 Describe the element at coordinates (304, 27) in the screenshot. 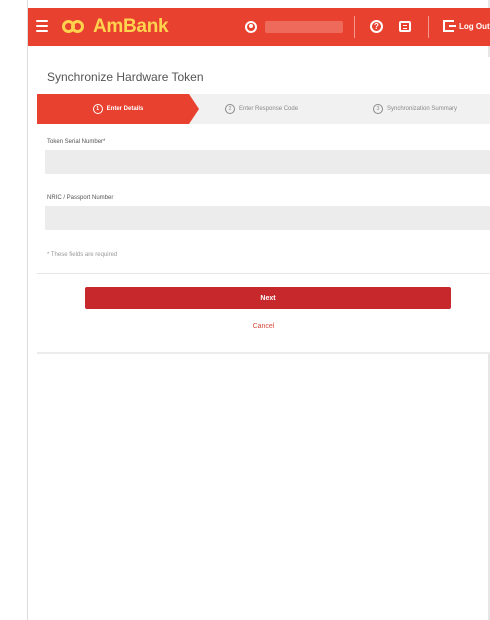

I see `user-name-redacted` at that location.